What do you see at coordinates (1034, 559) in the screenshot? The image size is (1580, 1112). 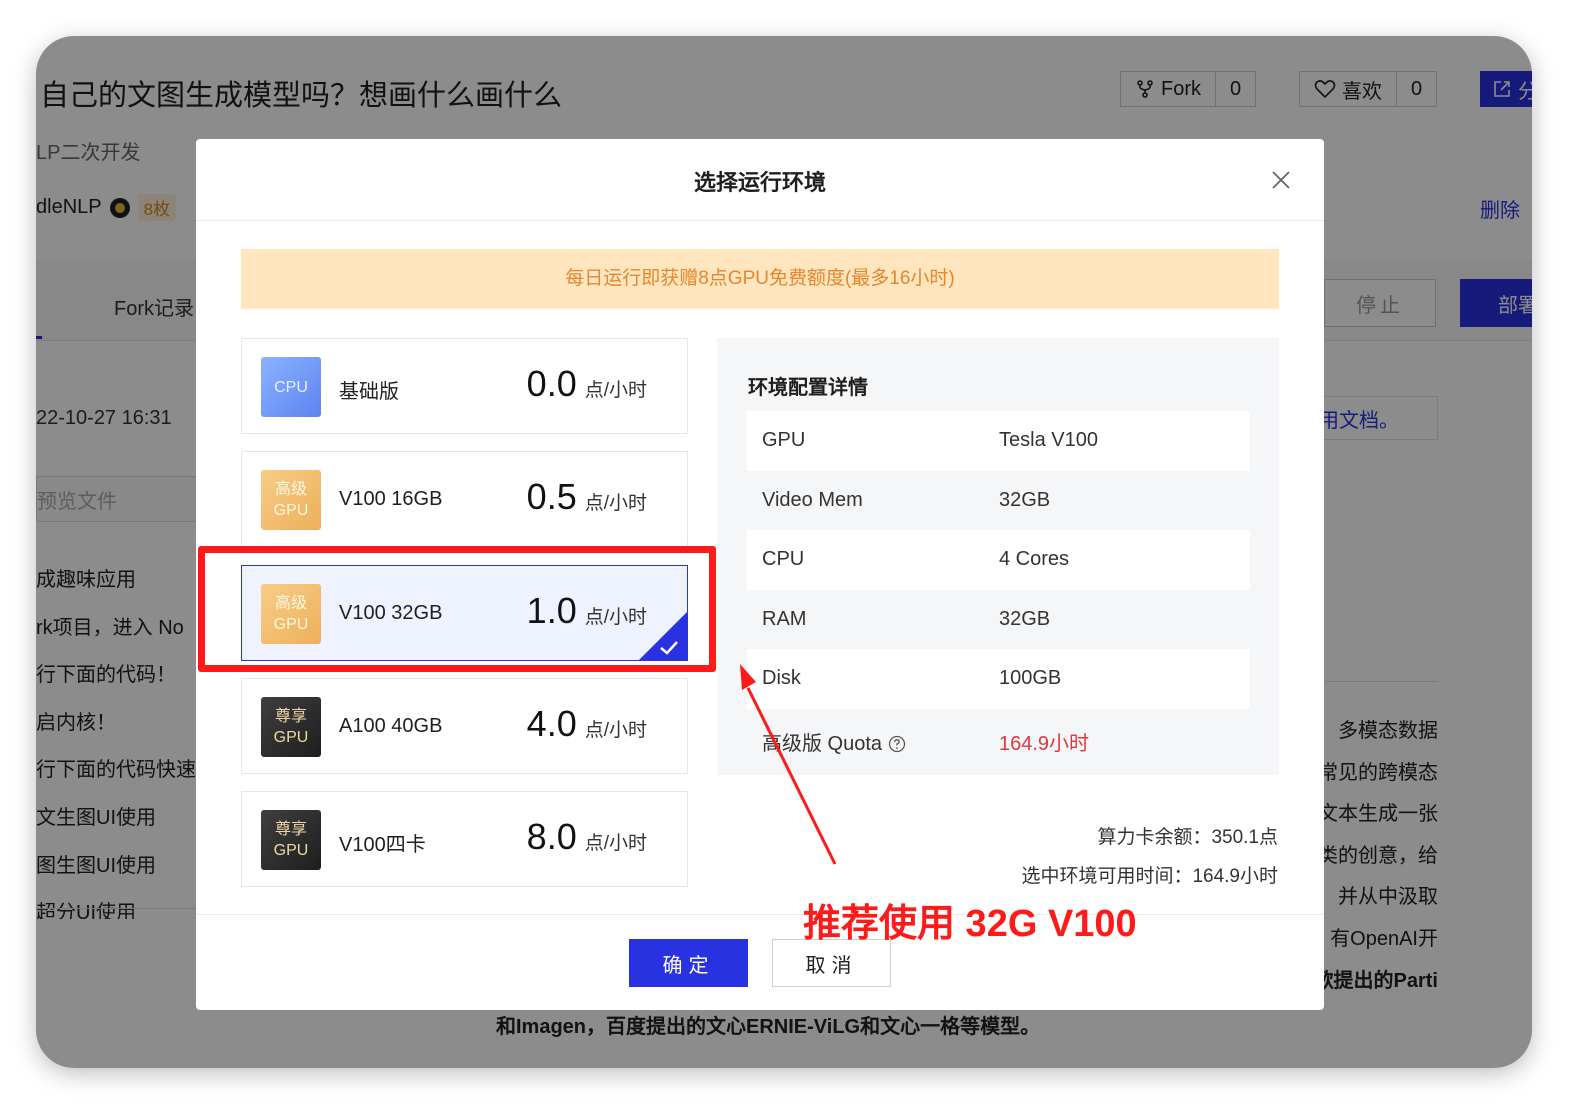 I see `detail-value: 4 Cores` at bounding box center [1034, 559].